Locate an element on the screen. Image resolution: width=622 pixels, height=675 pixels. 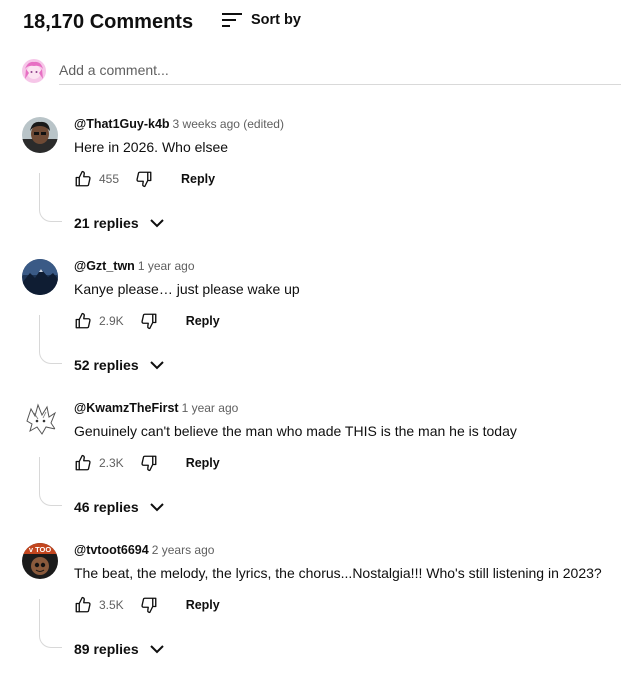
like-count: 3.5K is located at coordinates (111, 605).